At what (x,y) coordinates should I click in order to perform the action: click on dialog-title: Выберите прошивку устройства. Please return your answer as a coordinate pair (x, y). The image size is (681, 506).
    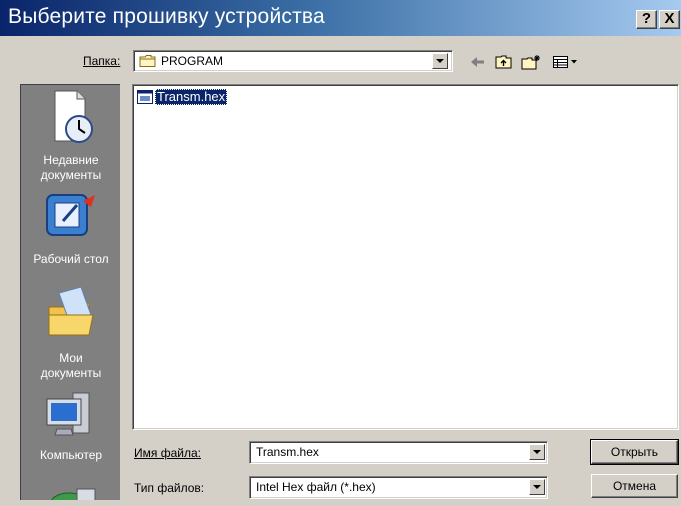
    Looking at the image, I should click on (166, 16).